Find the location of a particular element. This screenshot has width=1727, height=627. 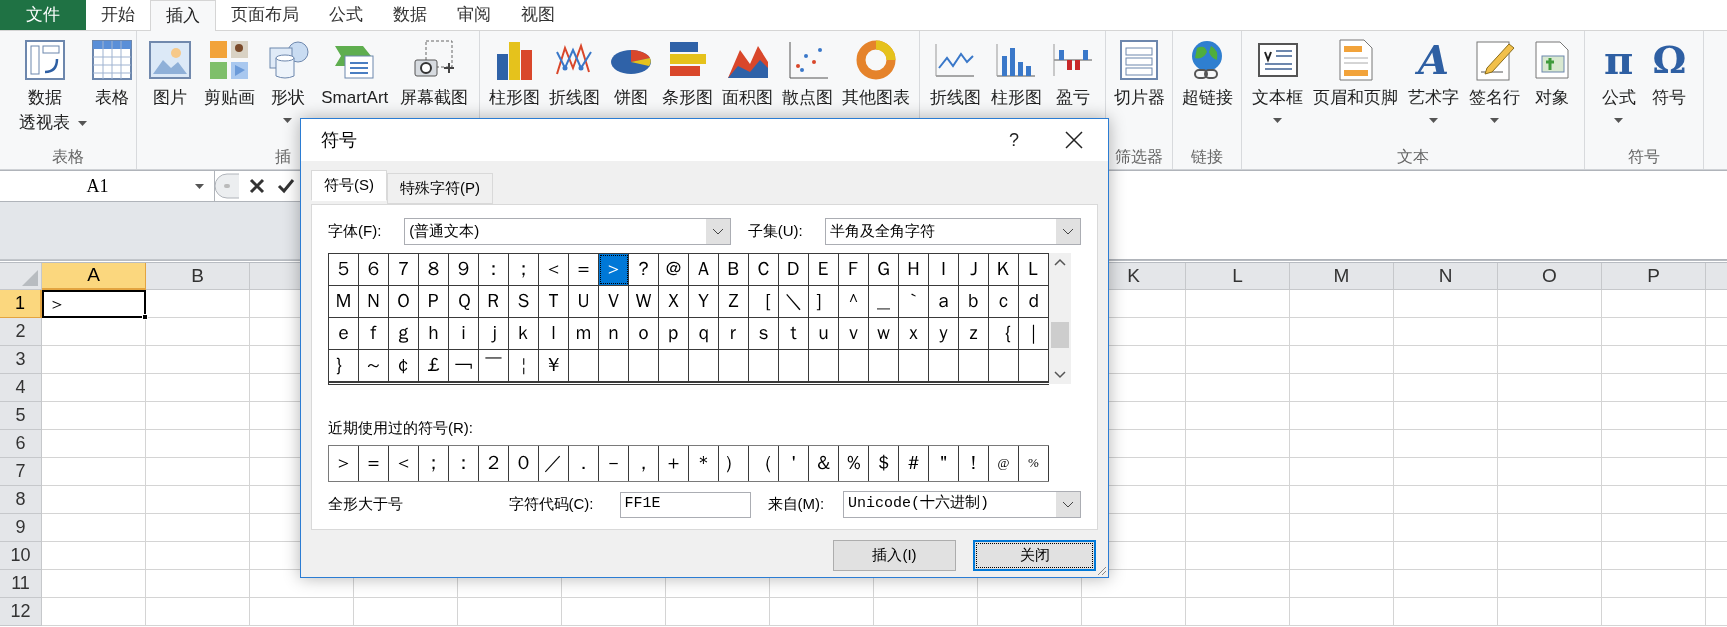

symbol-cell: ｕ is located at coordinates (824, 333).